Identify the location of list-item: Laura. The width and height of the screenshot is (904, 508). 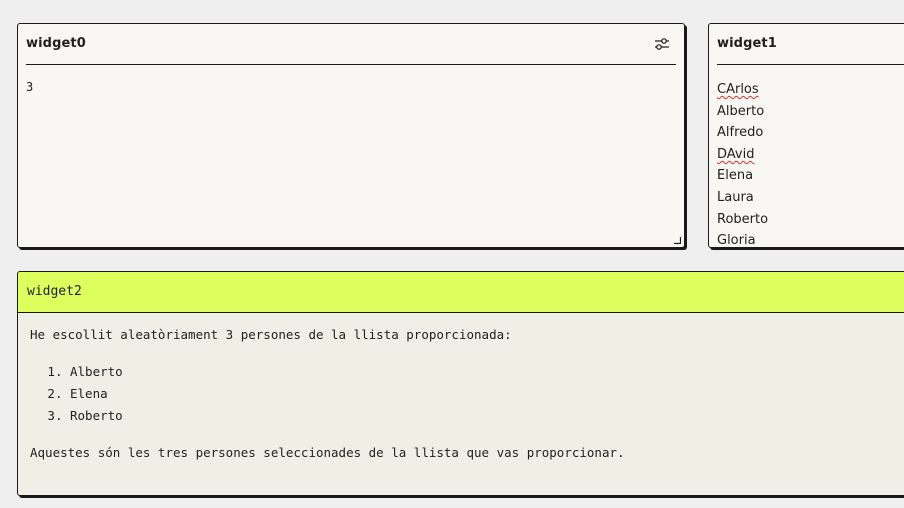
(742, 198).